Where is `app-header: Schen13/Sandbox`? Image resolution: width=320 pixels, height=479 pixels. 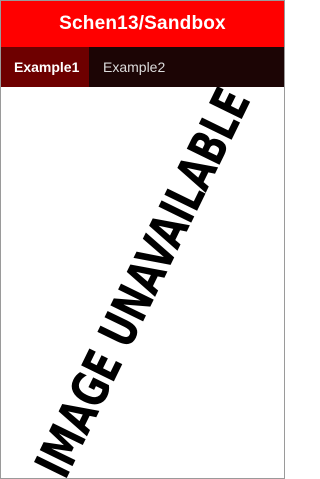 app-header: Schen13/Sandbox is located at coordinates (142, 24).